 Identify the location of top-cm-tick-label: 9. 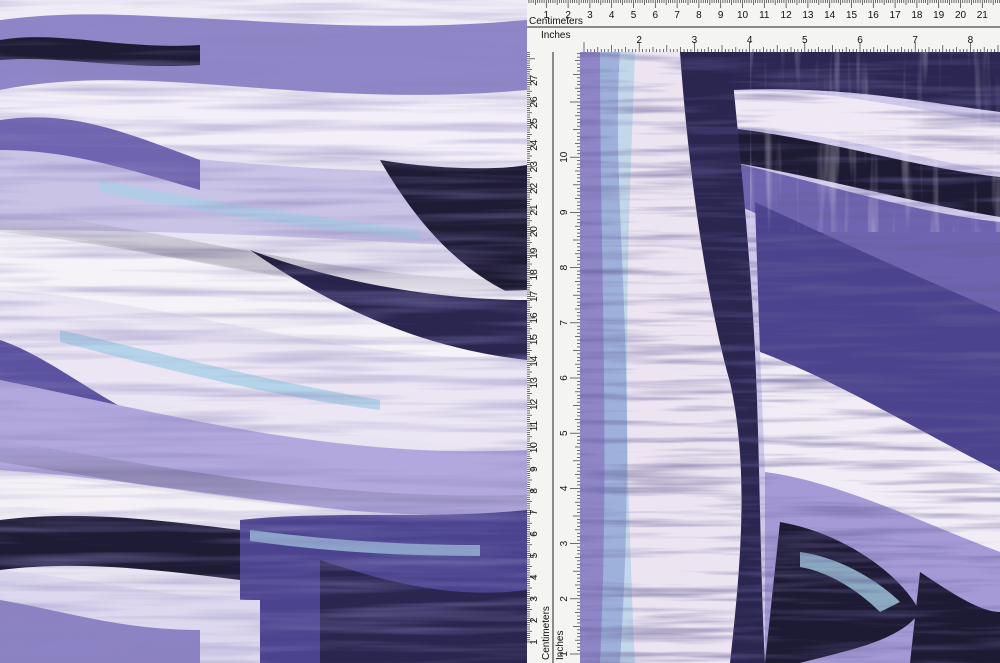
(721, 15).